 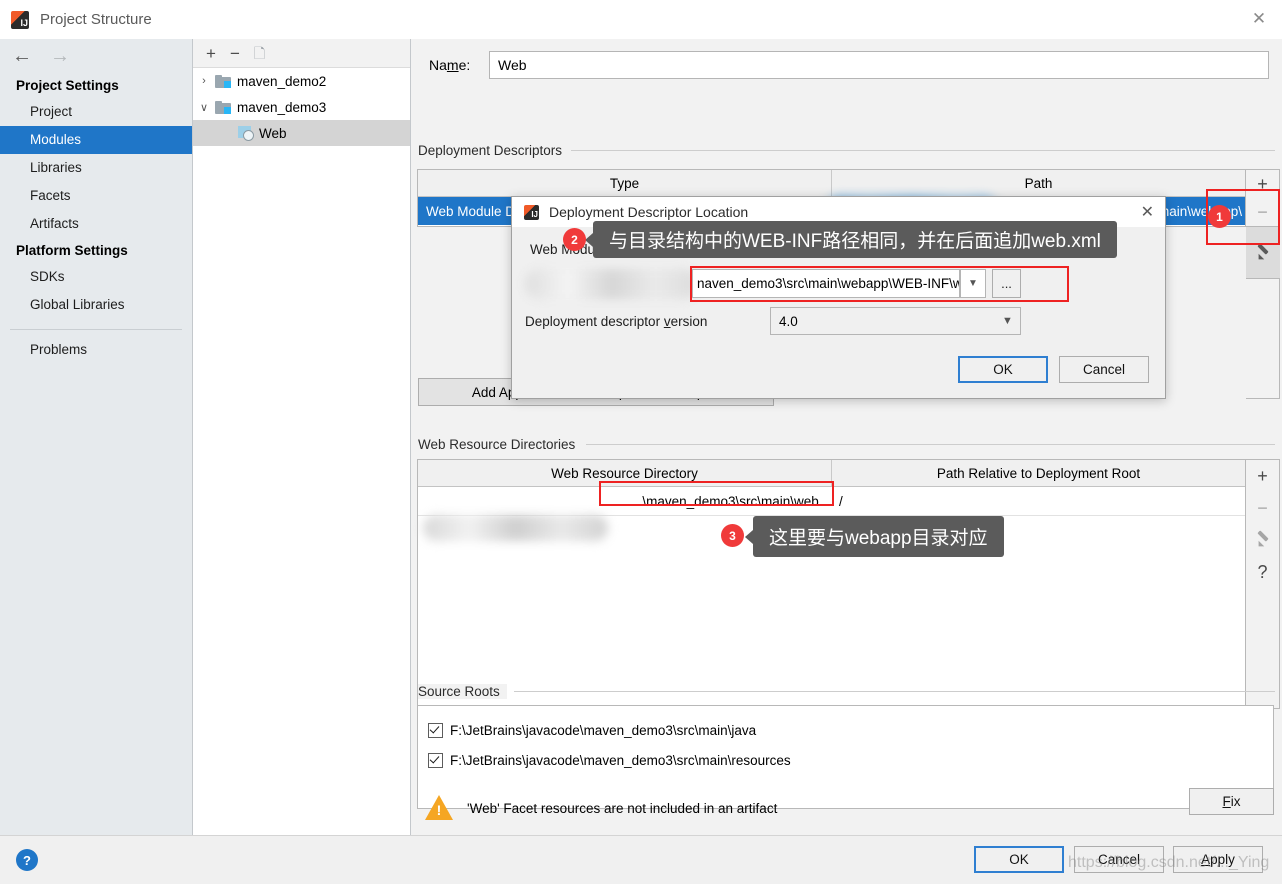 I want to click on descriptor-version-select: 4.0, so click(x=895, y=321).